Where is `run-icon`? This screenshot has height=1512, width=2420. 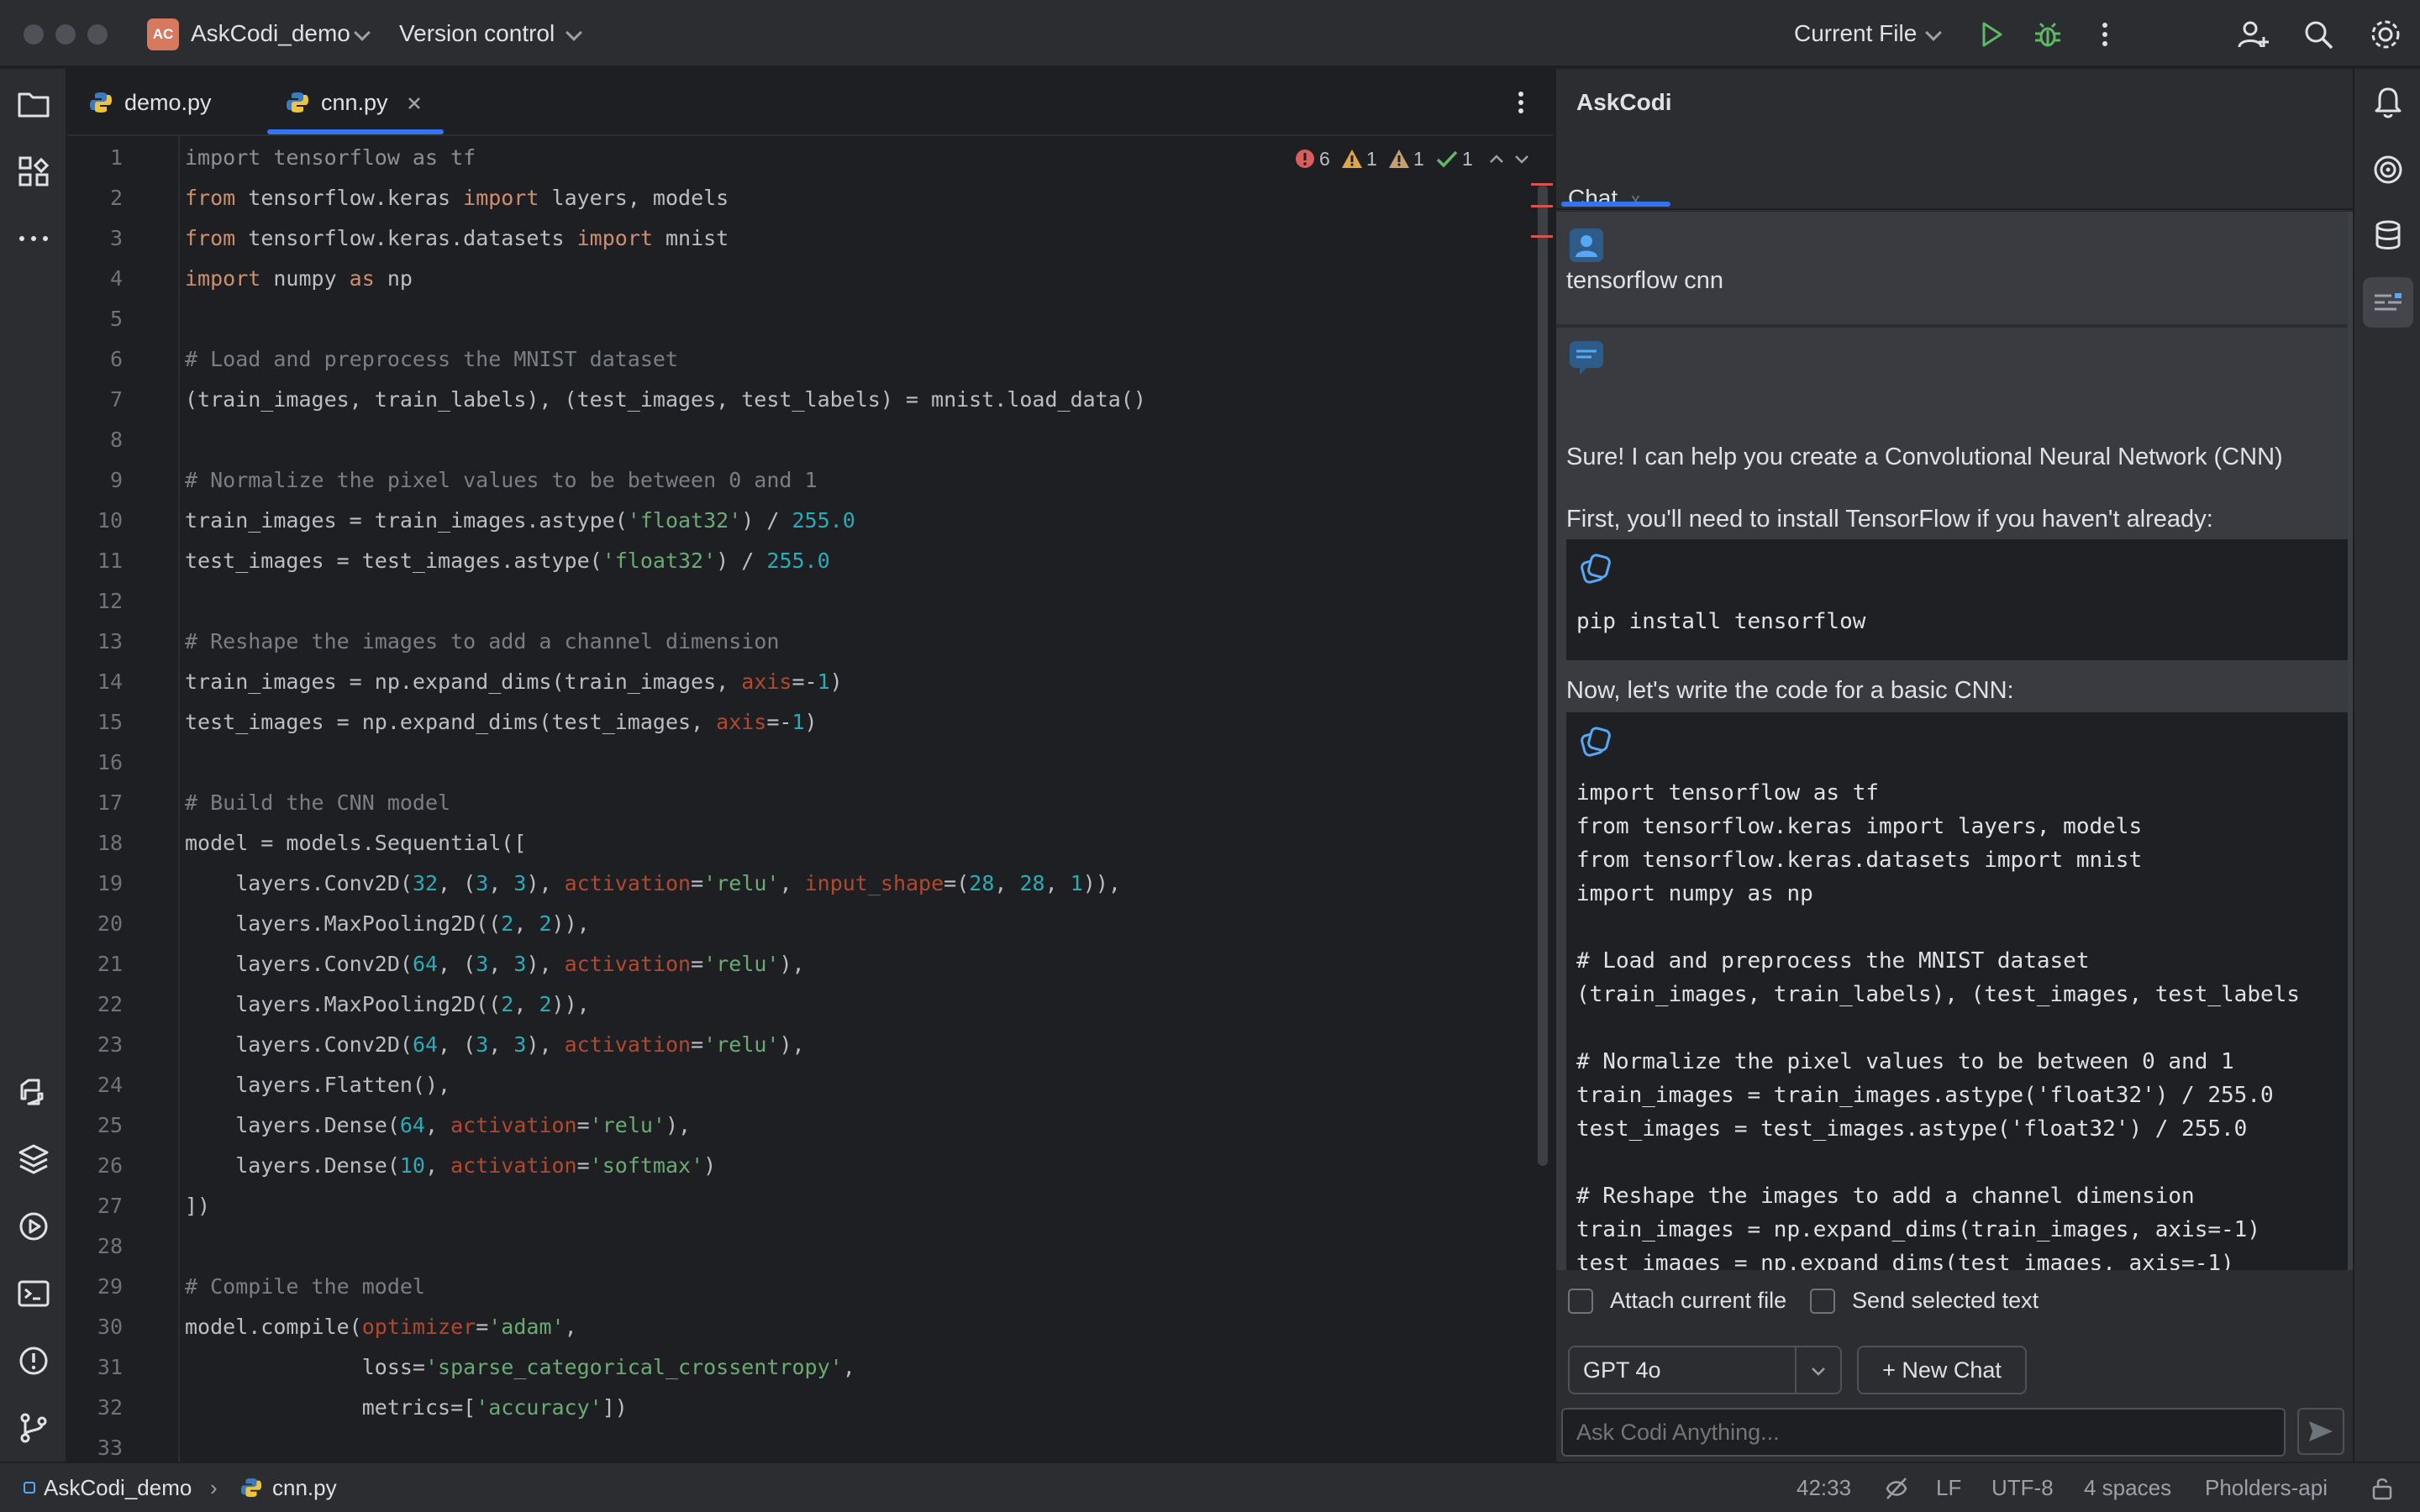 run-icon is located at coordinates (1991, 34).